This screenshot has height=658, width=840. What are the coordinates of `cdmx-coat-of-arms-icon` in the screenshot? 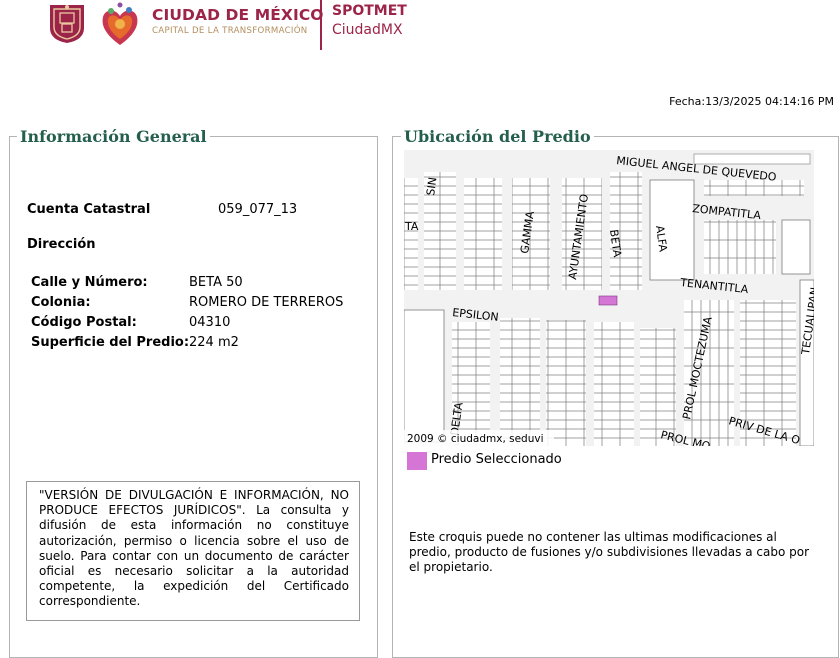 It's located at (67, 23).